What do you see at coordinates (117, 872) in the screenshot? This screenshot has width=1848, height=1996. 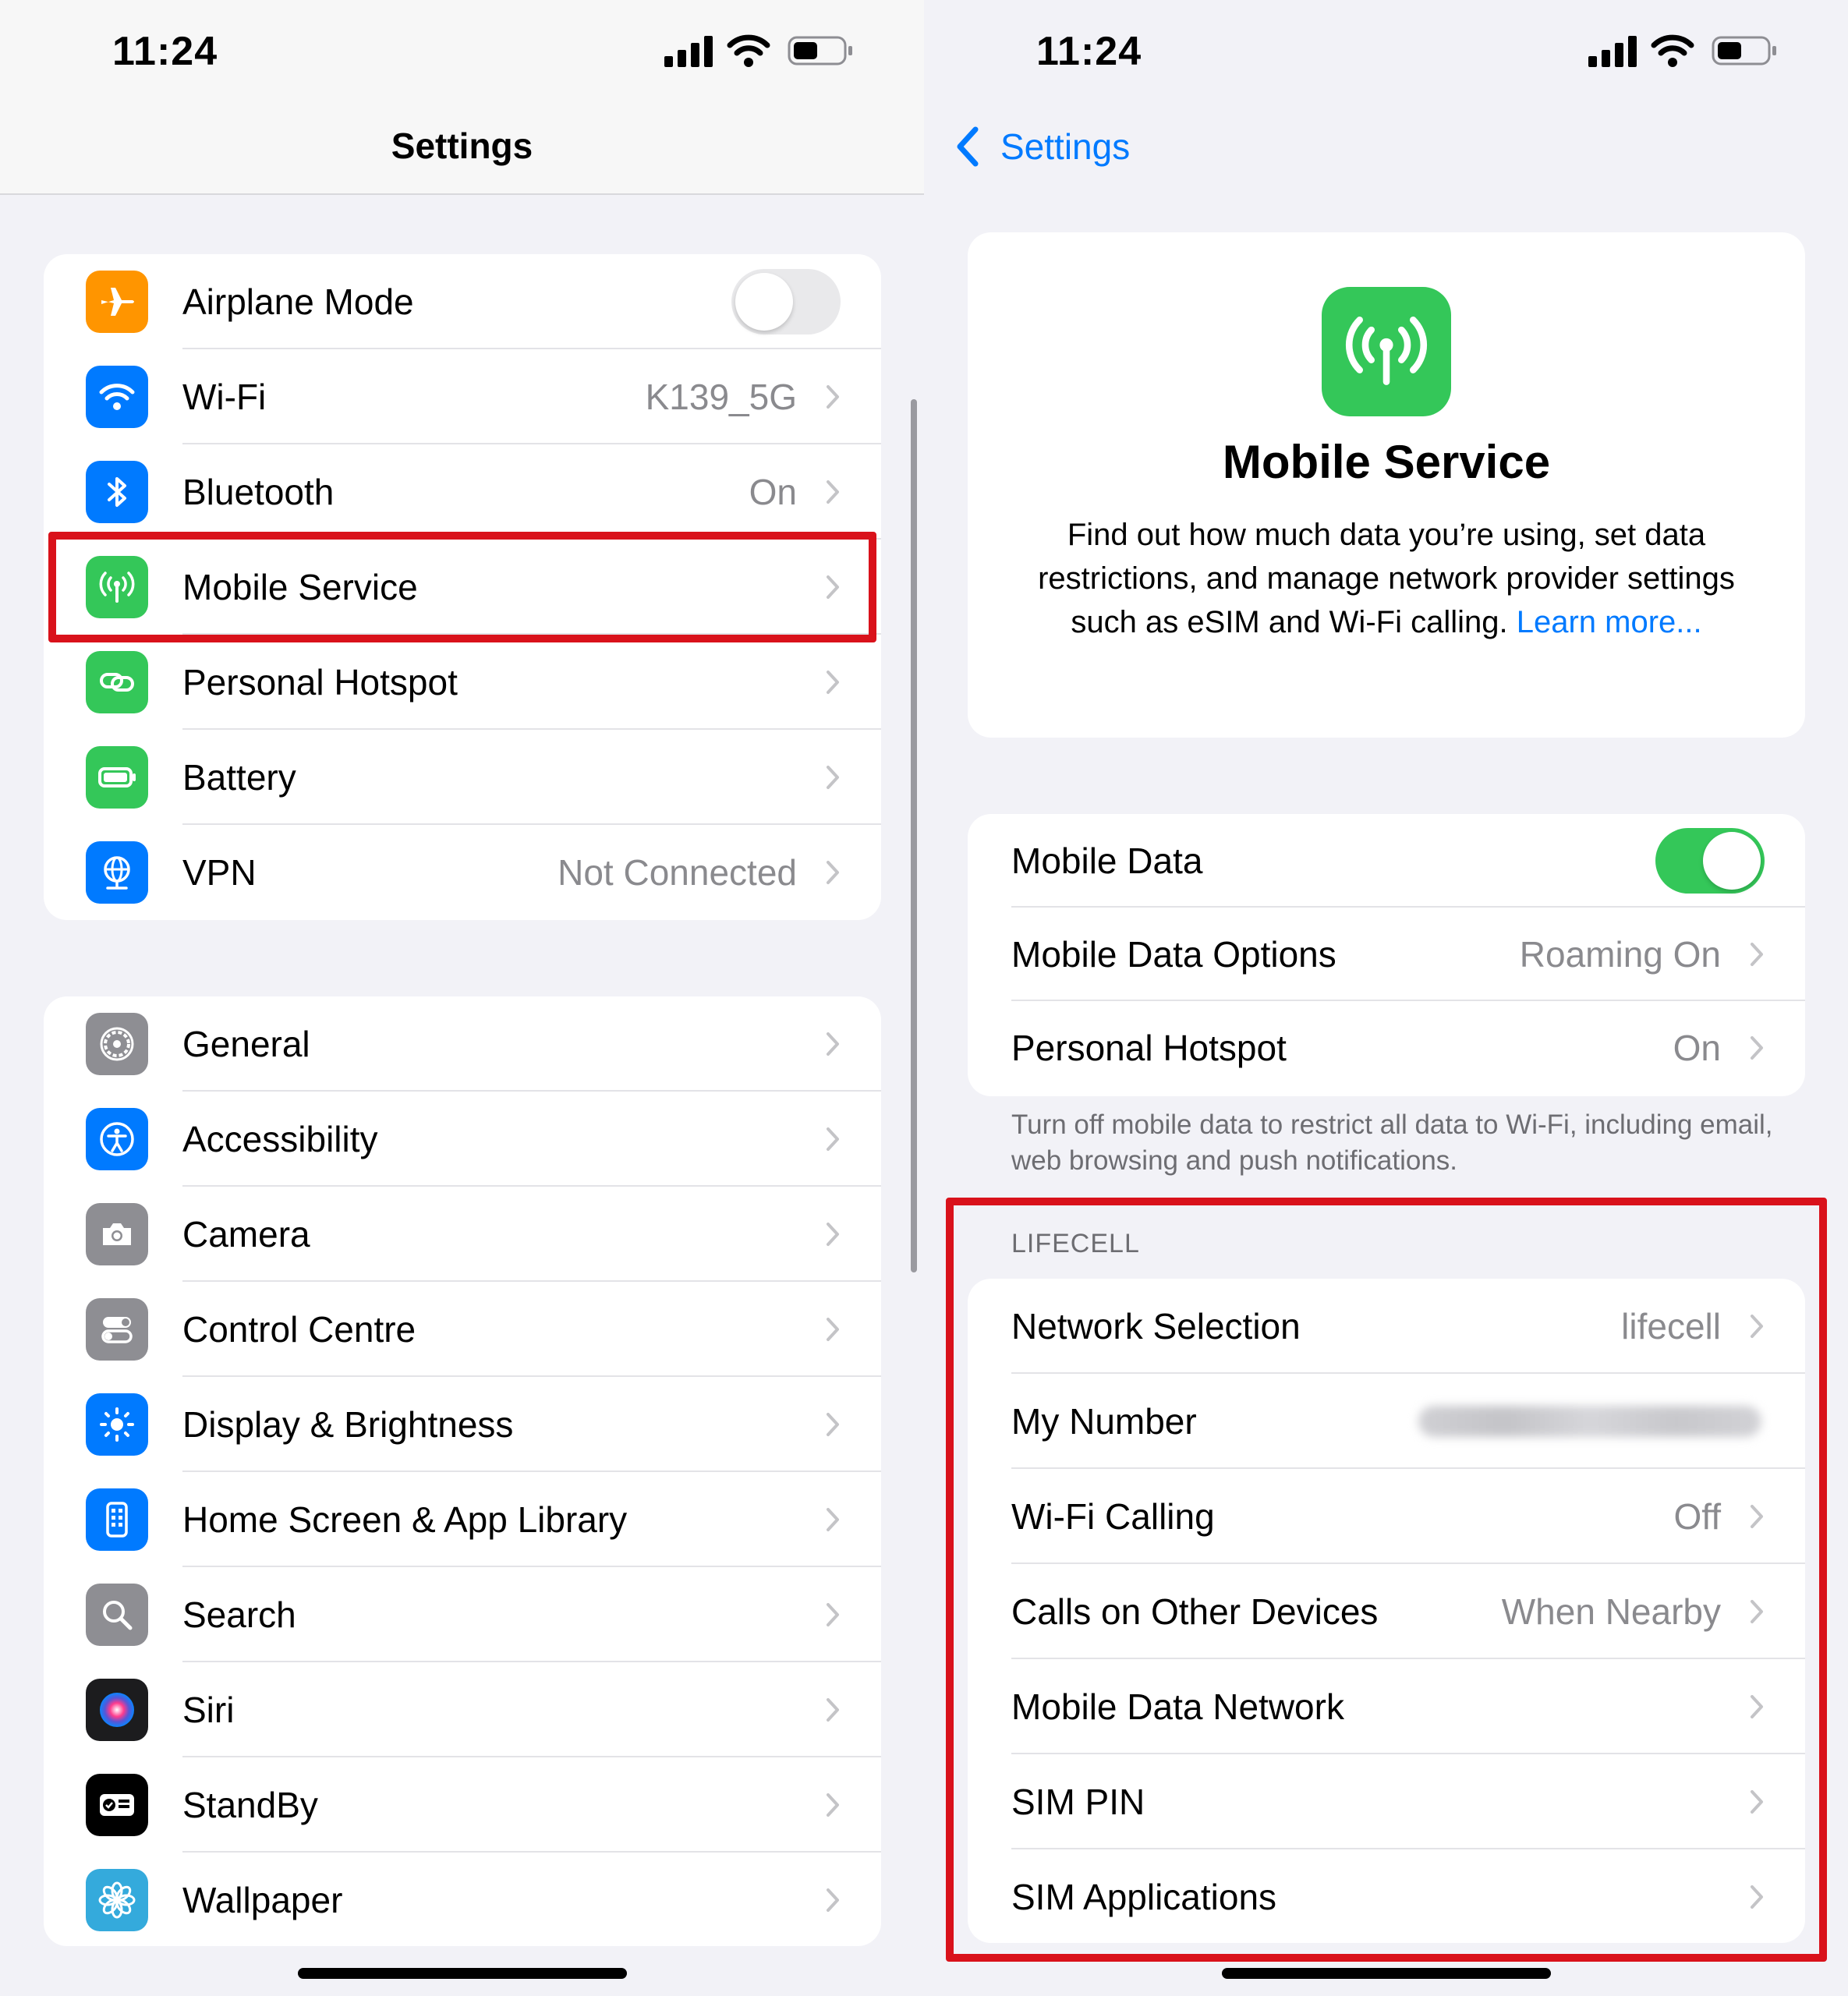 I see `globe-icon` at bounding box center [117, 872].